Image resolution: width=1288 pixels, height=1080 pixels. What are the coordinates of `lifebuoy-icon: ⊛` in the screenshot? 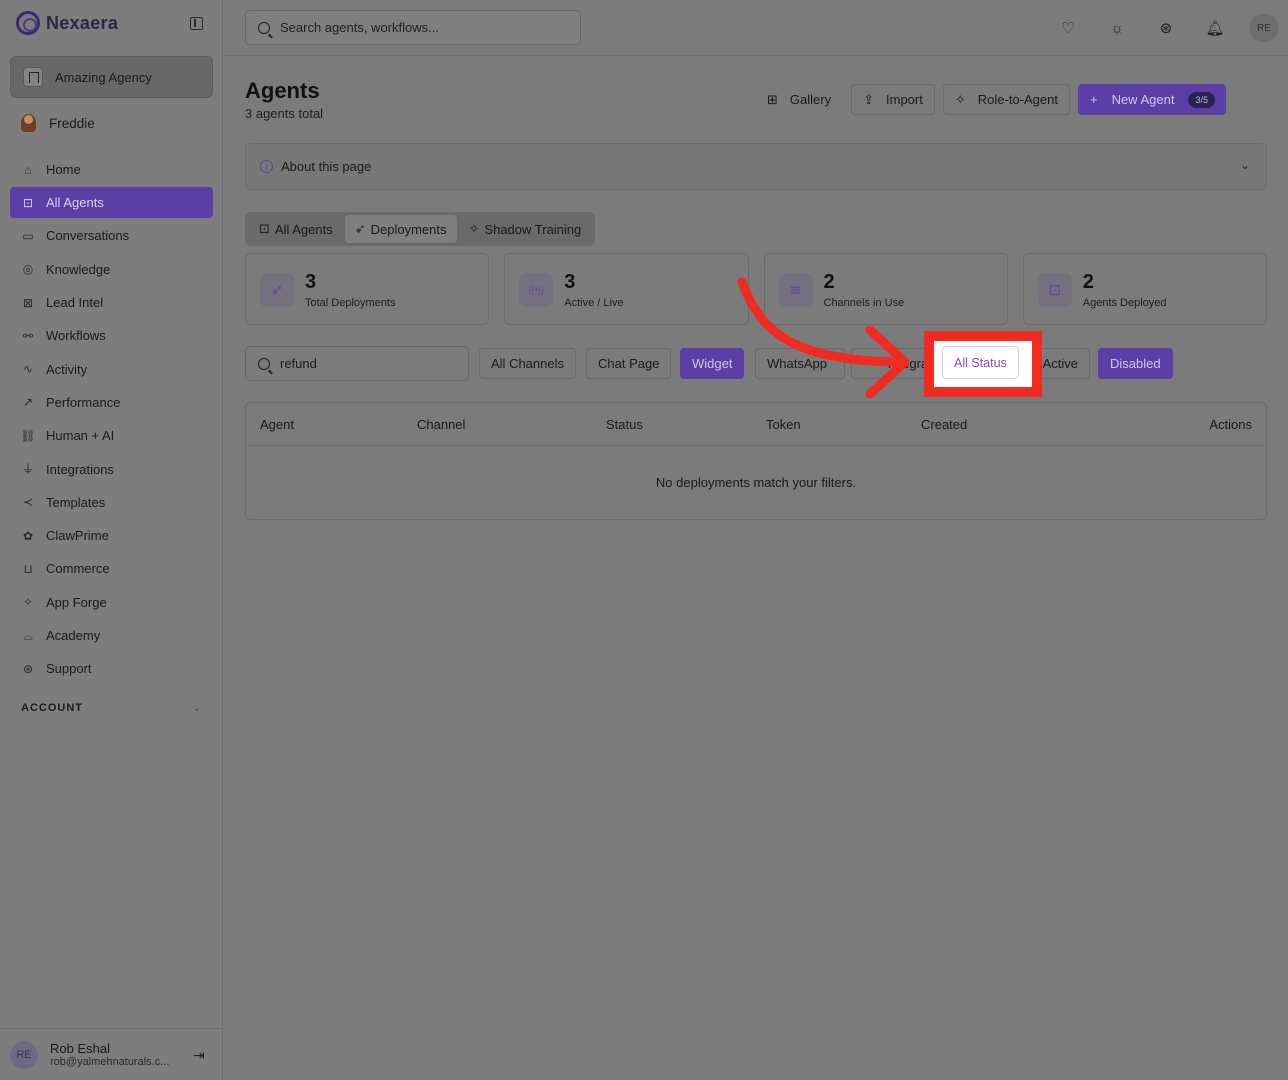 It's located at (28, 668).